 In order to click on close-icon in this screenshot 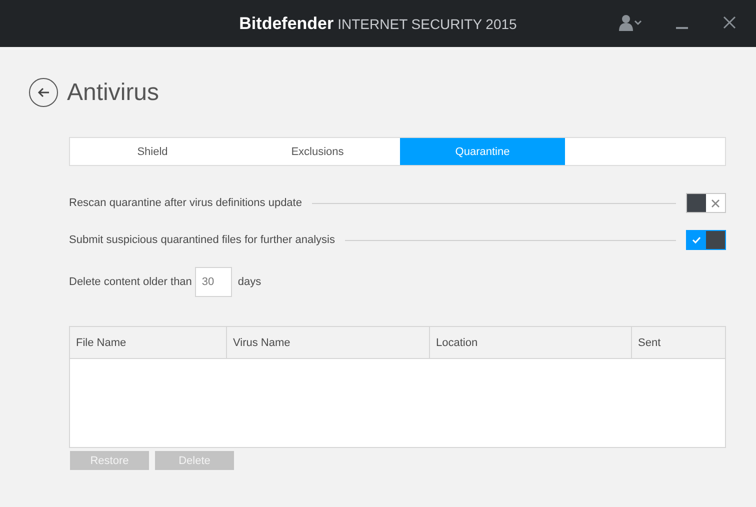, I will do `click(729, 22)`.